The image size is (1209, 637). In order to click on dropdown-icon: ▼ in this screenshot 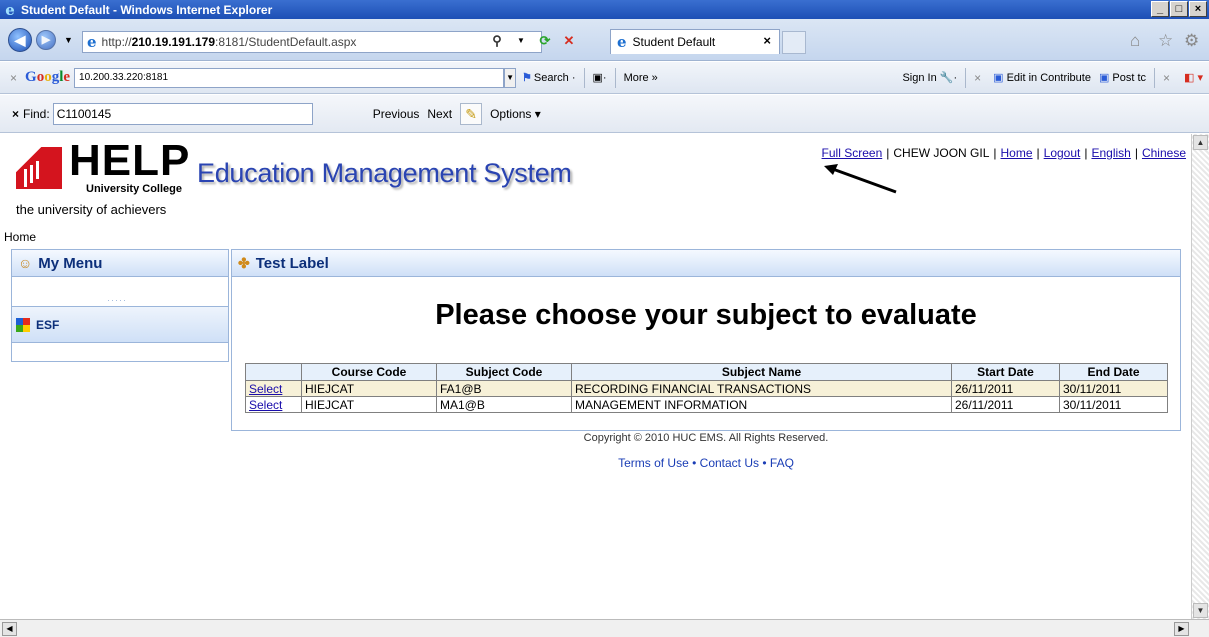, I will do `click(521, 41)`.